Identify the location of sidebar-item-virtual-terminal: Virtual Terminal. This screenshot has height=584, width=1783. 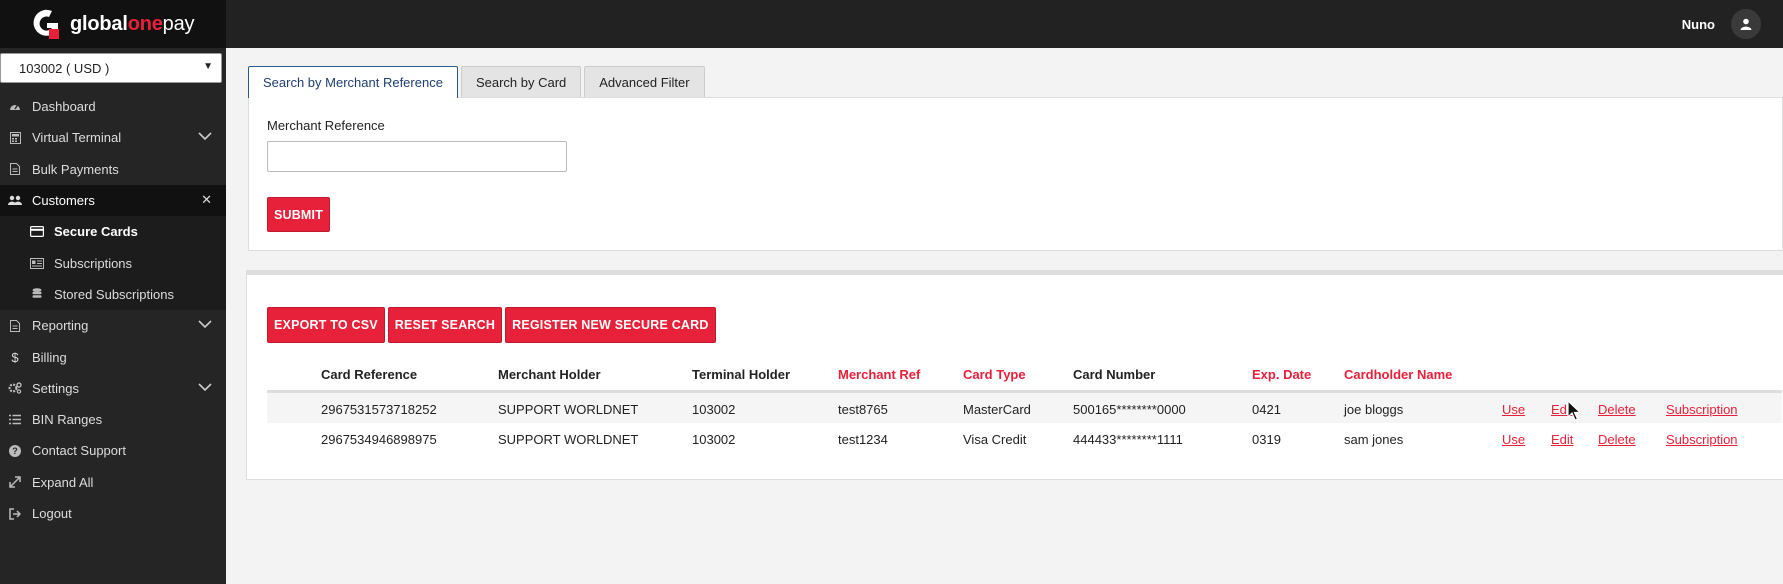
(113, 137).